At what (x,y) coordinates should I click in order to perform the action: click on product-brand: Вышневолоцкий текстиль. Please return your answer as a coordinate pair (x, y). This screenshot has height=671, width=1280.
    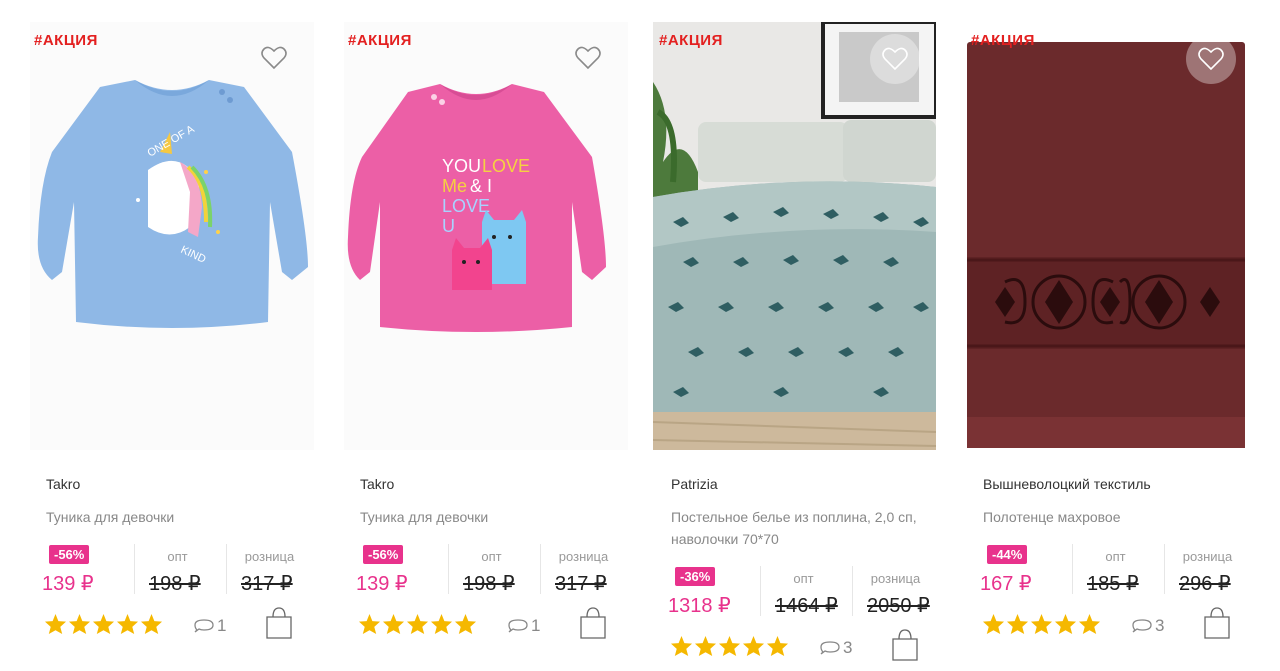
    Looking at the image, I should click on (1067, 484).